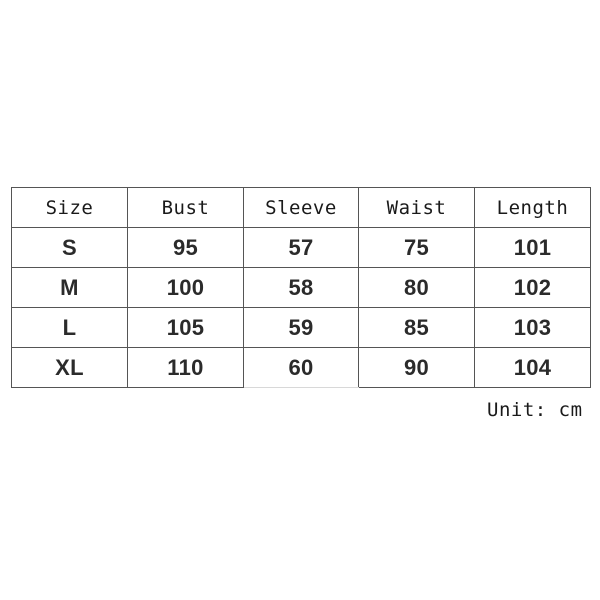  What do you see at coordinates (535, 410) in the screenshot?
I see `unit-label: Unit: cm` at bounding box center [535, 410].